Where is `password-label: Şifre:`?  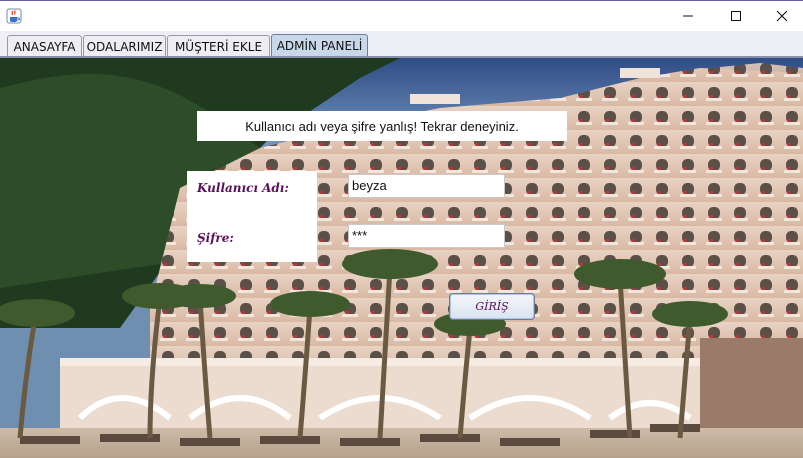
password-label: Şifre: is located at coordinates (215, 238).